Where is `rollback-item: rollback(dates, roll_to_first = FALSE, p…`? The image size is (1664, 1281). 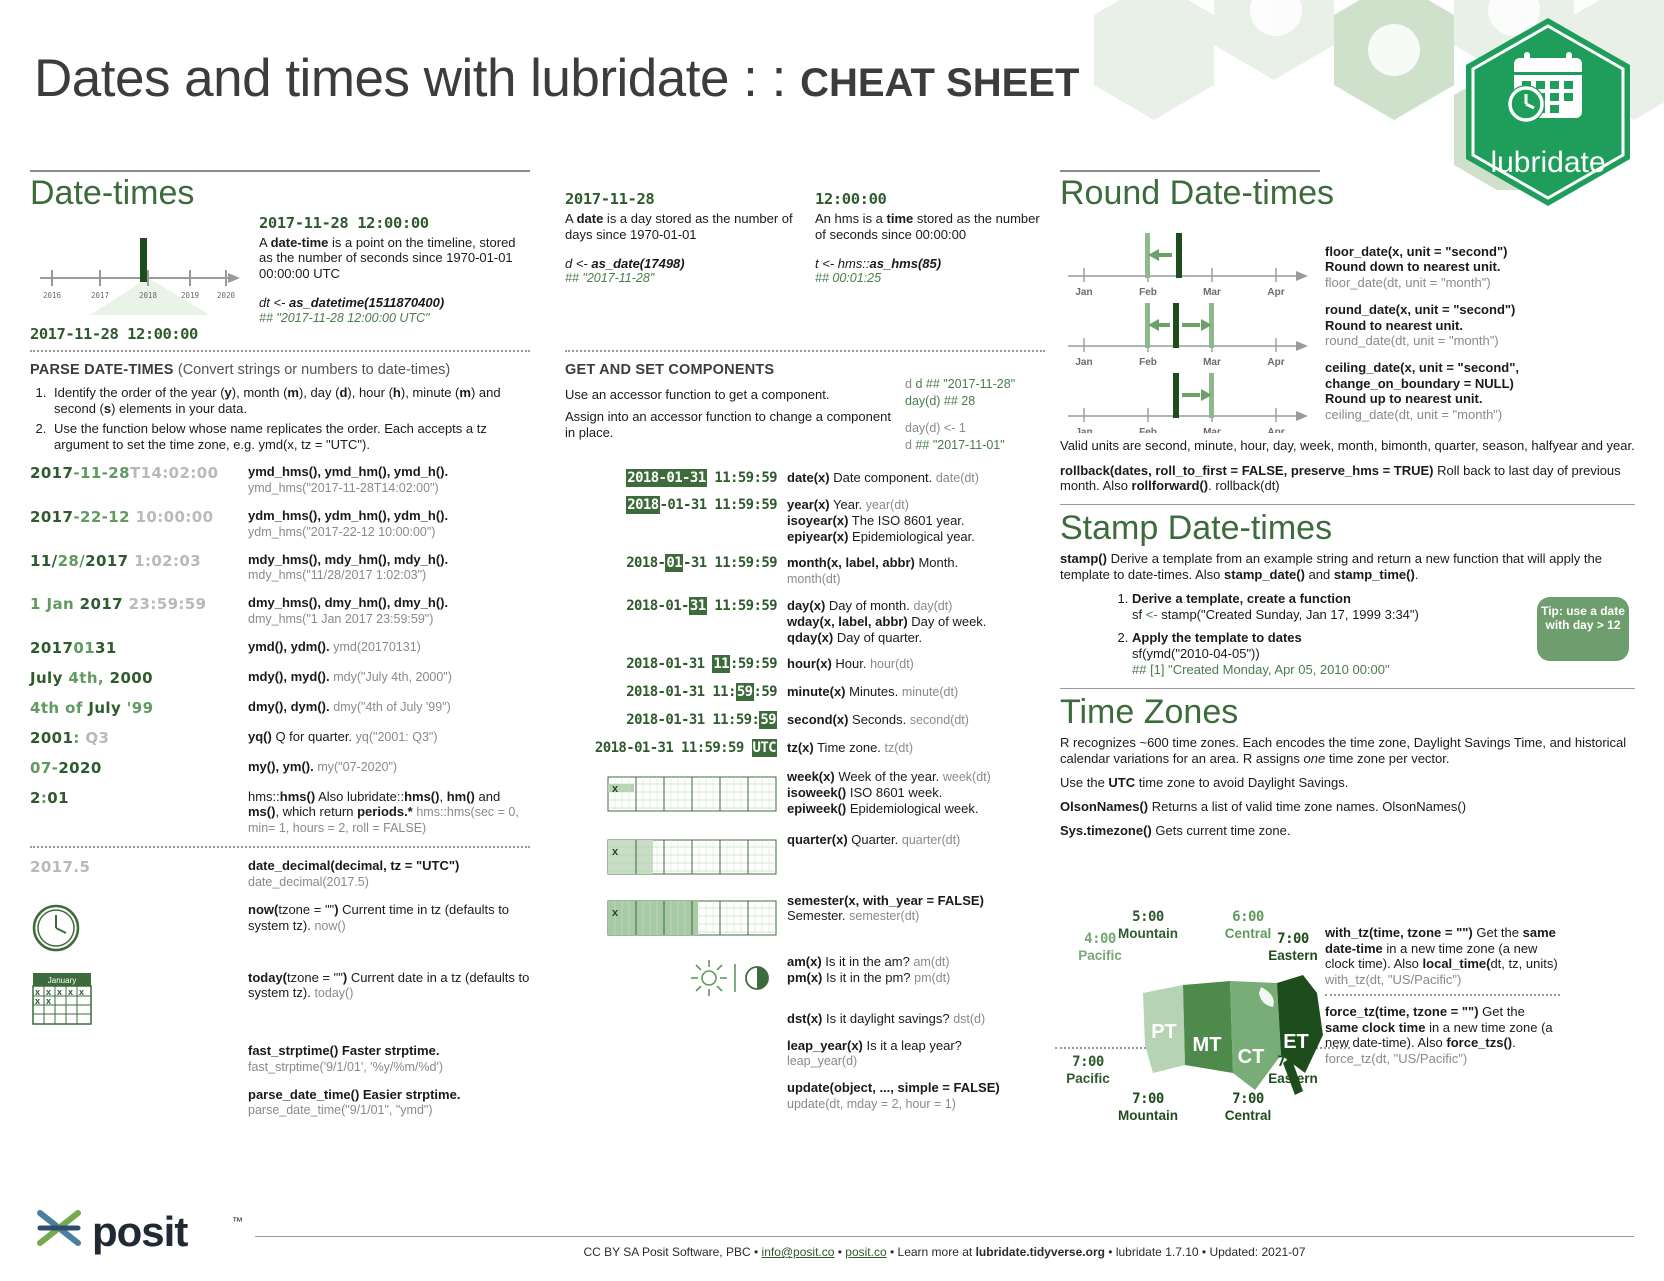
rollback-item: rollback(dates, roll_to_first = FALSE, p… is located at coordinates (1347, 479).